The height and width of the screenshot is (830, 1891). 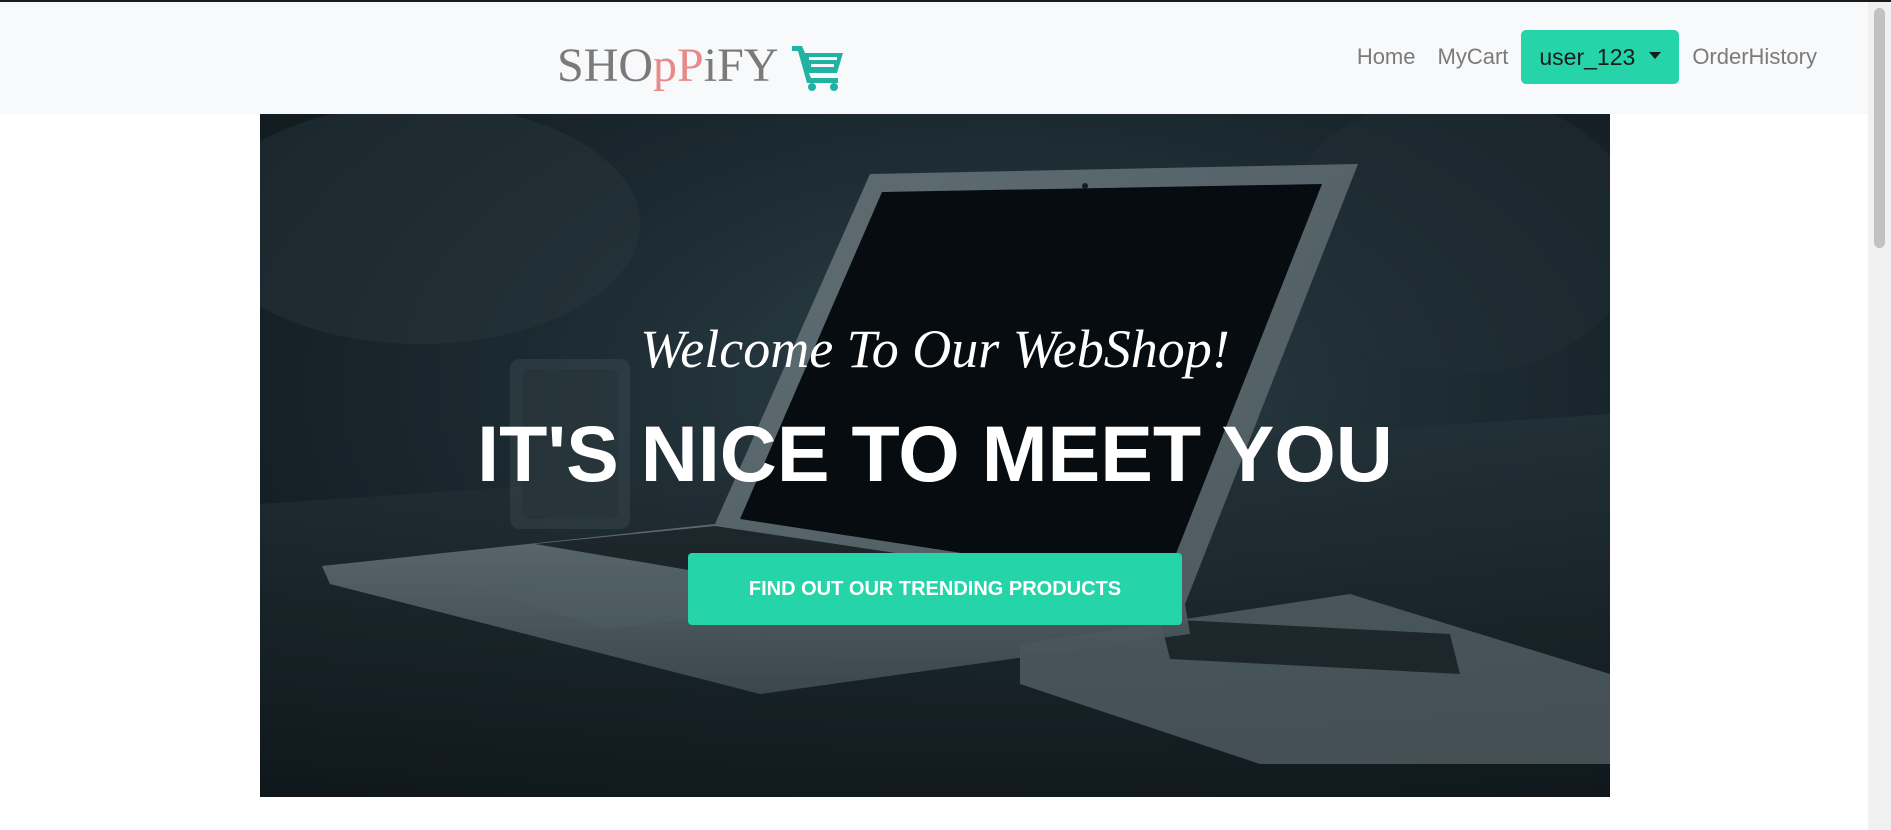 What do you see at coordinates (678, 65) in the screenshot?
I see `brand-name-part-2: pP` at bounding box center [678, 65].